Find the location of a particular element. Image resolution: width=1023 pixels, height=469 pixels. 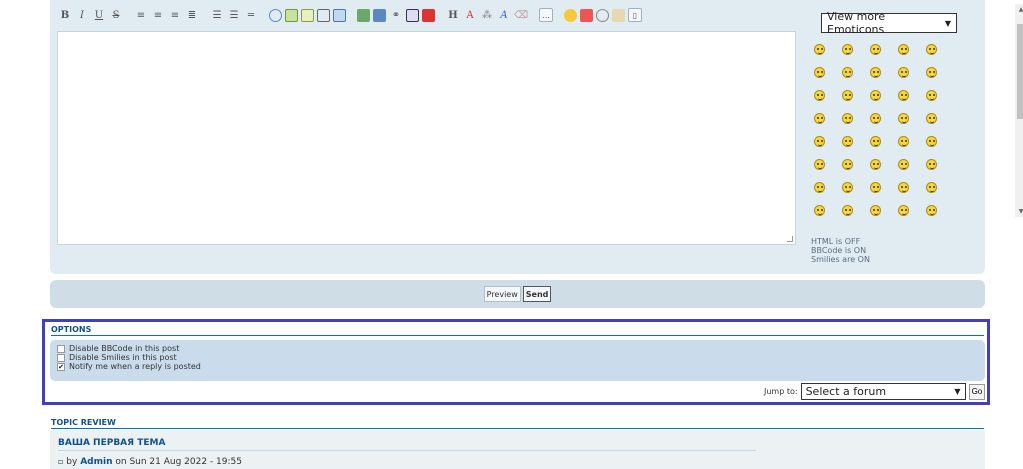

resize-handle is located at coordinates (790, 239).